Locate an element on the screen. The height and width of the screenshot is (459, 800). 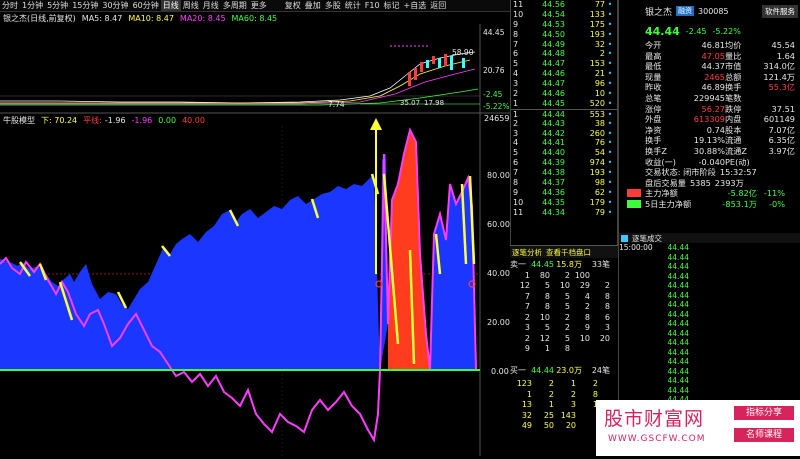
tab-more: 更多 is located at coordinates (259, 5).